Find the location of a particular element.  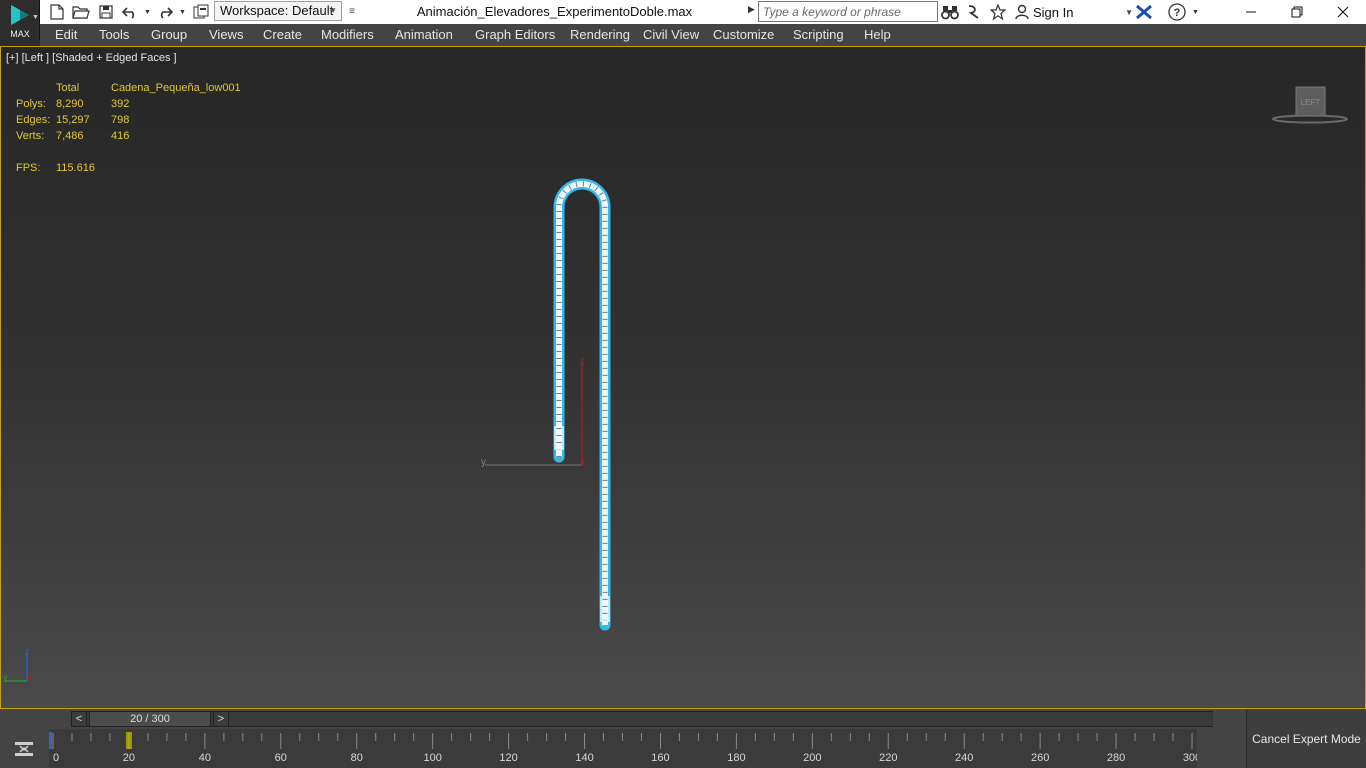

sign-in-label: Sign In is located at coordinates (1053, 12).